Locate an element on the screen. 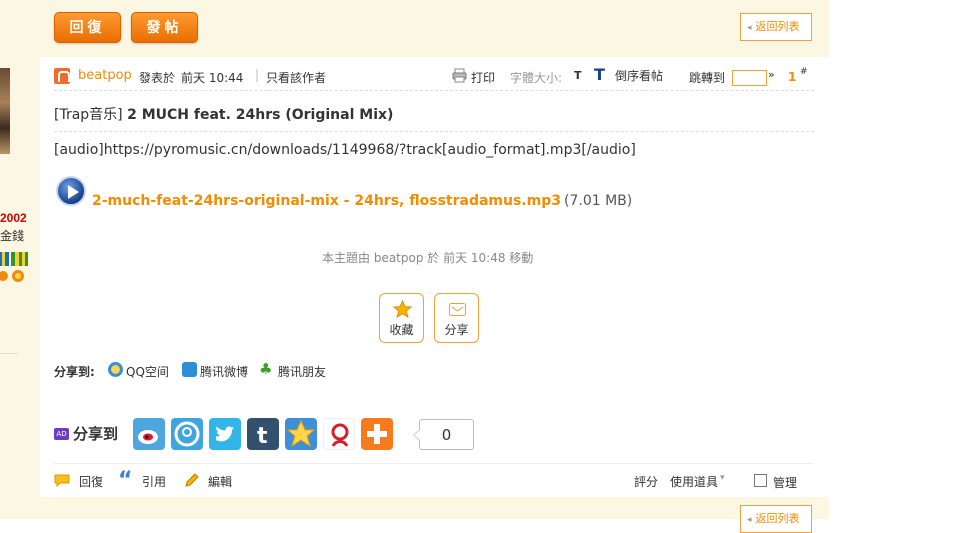  manage-label: 管理 is located at coordinates (785, 483).